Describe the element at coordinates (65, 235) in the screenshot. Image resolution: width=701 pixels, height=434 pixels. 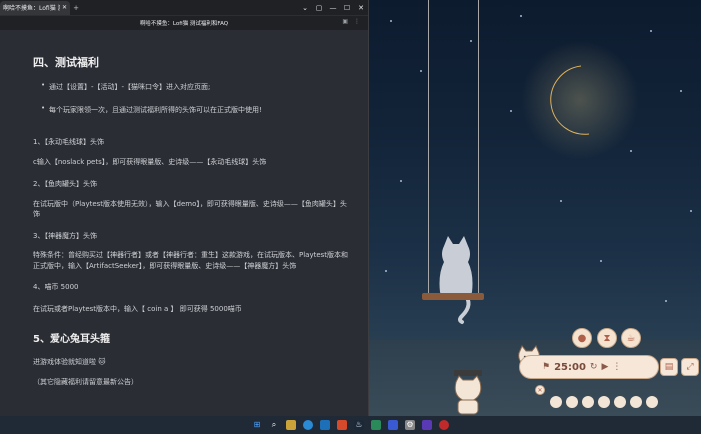
I see `item-title: 3、【神器魔方】头饰` at that location.